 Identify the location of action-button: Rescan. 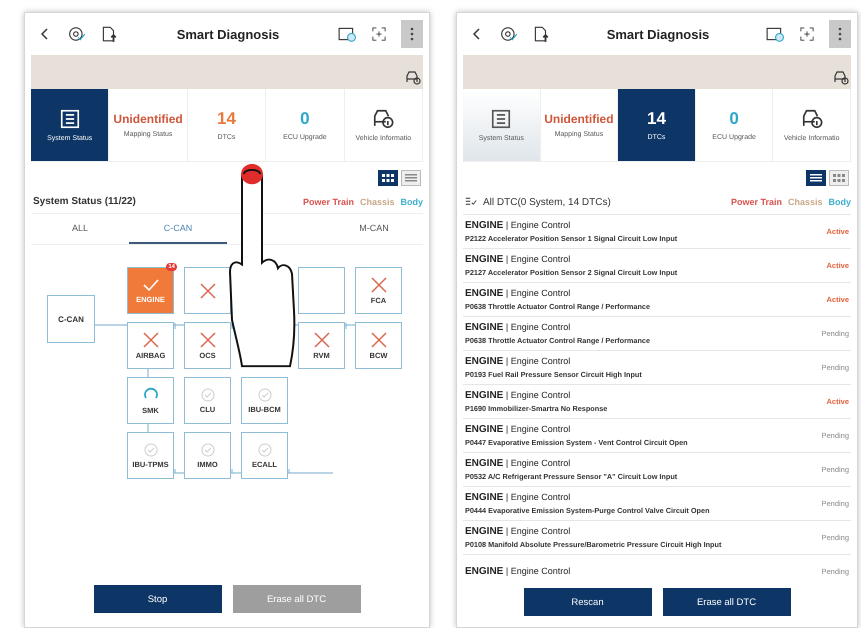
(588, 602).